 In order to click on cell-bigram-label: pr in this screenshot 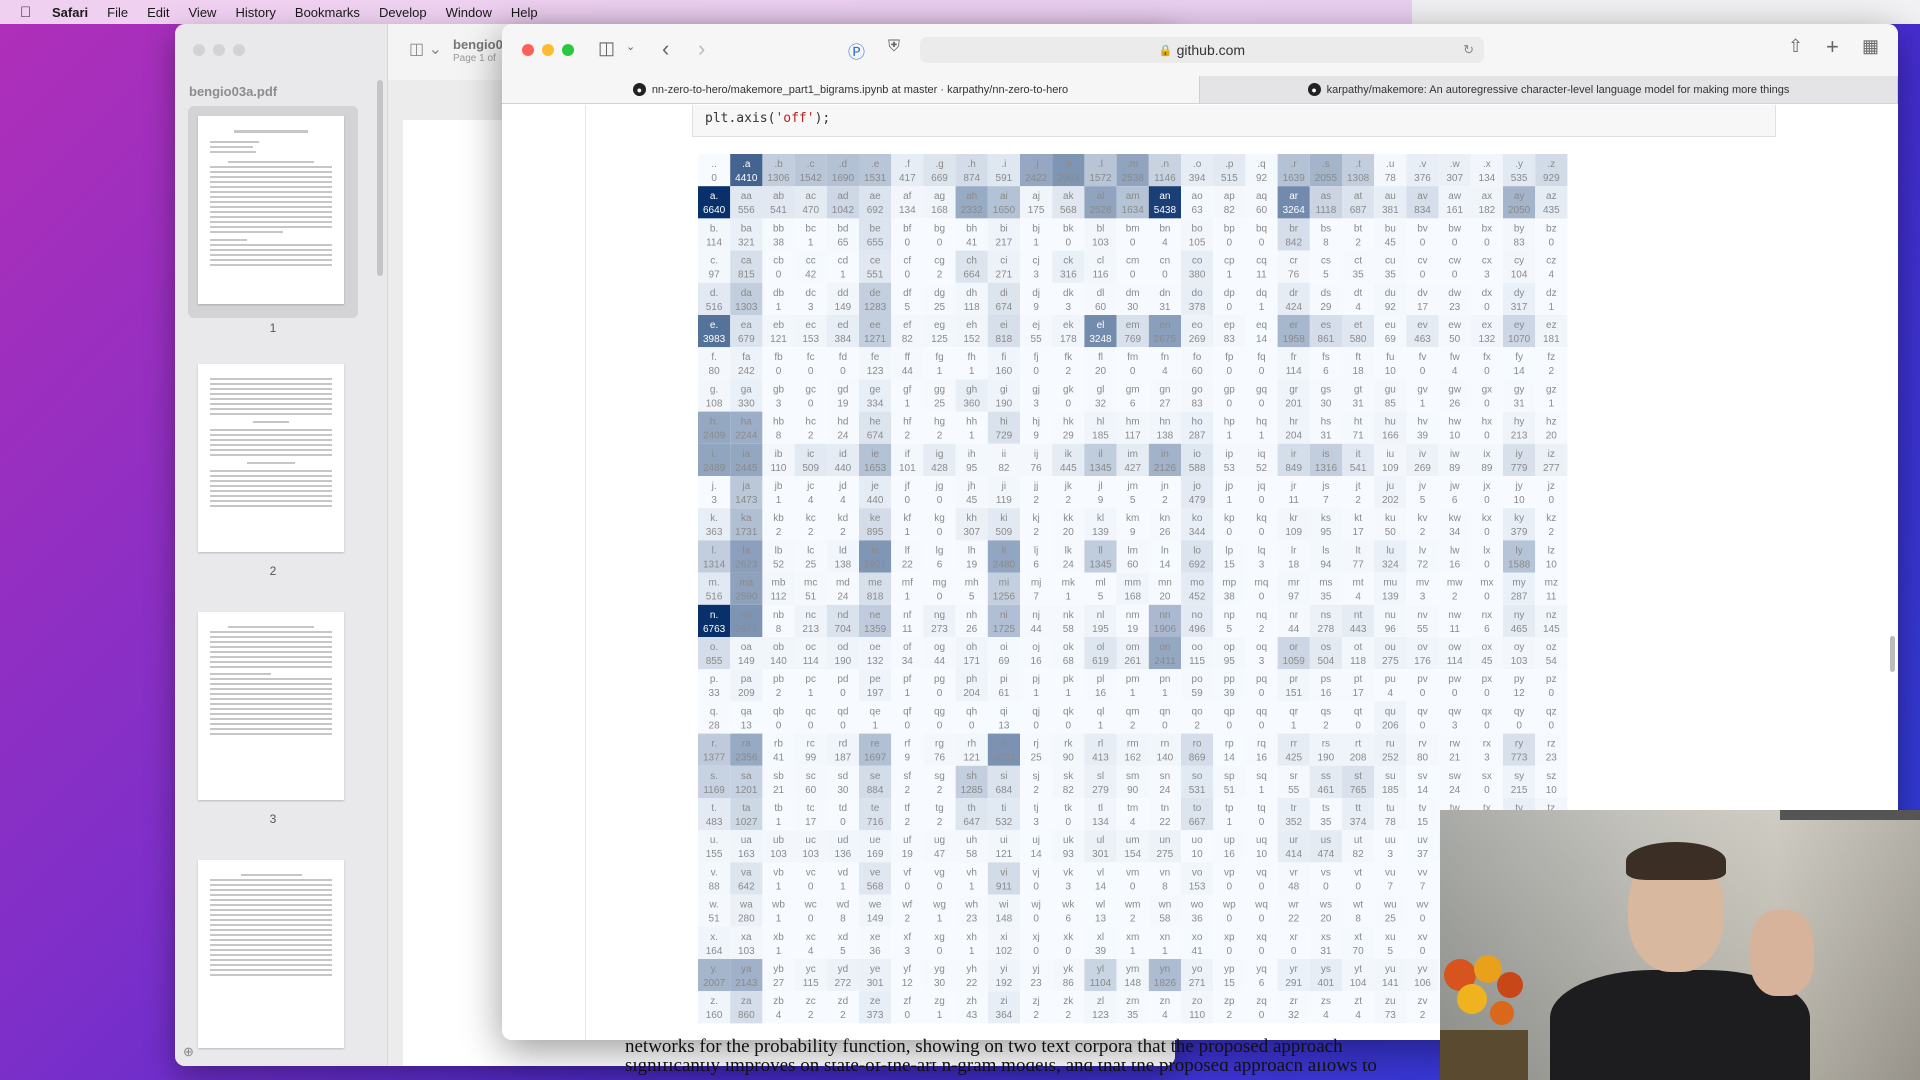, I will do `click(1294, 679)`.